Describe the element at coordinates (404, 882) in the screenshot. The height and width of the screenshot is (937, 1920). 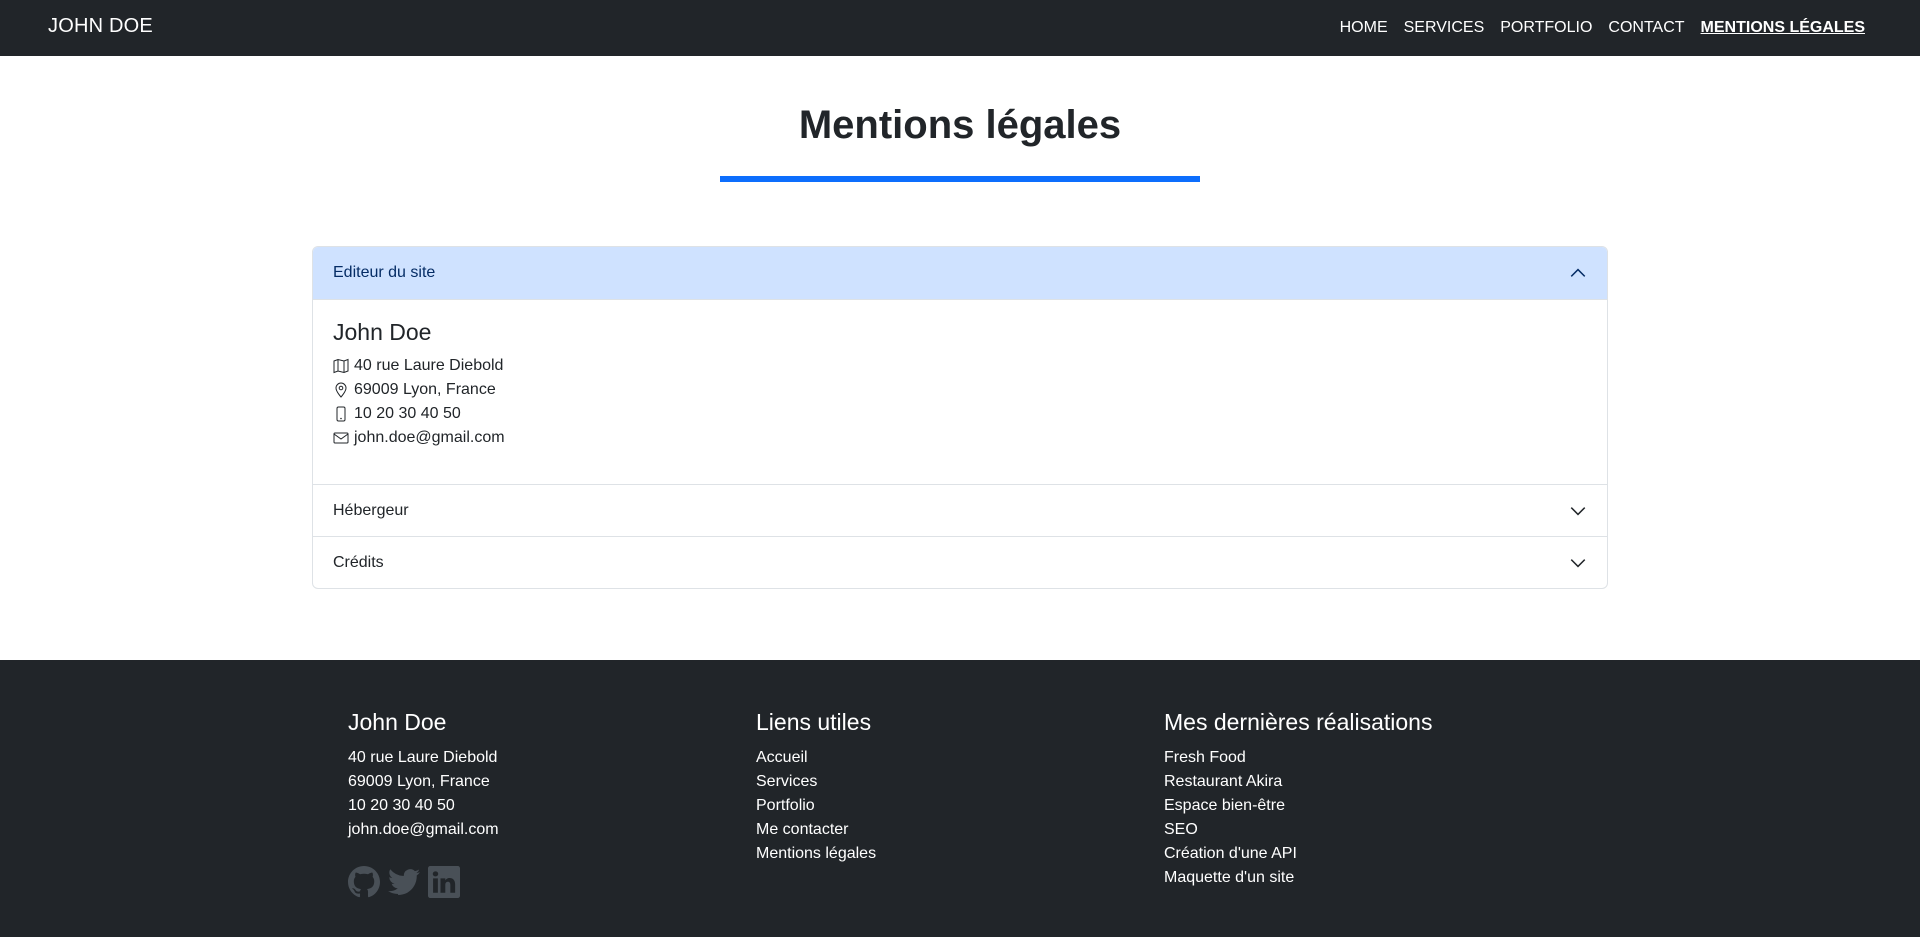
I see `twitter-icon` at that location.